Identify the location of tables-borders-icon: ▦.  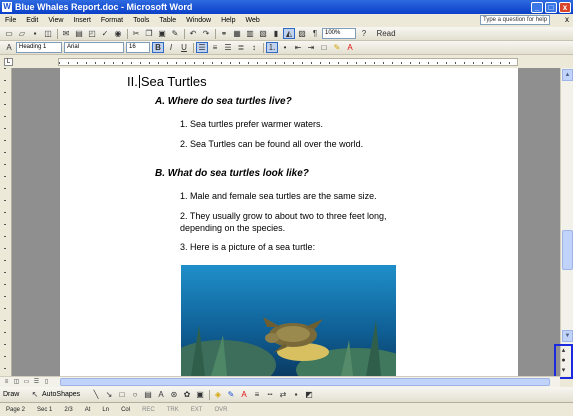
(237, 33).